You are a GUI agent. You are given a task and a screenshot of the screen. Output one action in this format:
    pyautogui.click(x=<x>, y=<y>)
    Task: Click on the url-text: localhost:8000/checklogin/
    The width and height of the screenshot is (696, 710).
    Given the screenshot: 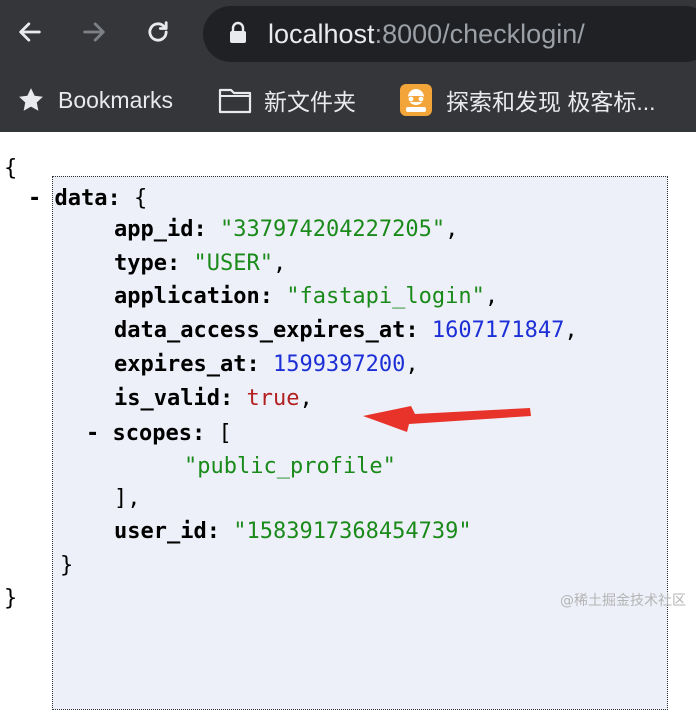 What is the action you would take?
    pyautogui.click(x=426, y=34)
    